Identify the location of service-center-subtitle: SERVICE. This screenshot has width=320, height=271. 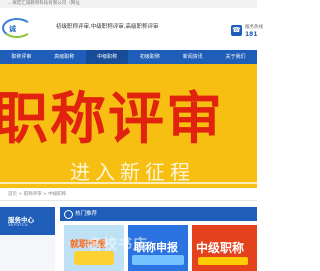
(18, 224).